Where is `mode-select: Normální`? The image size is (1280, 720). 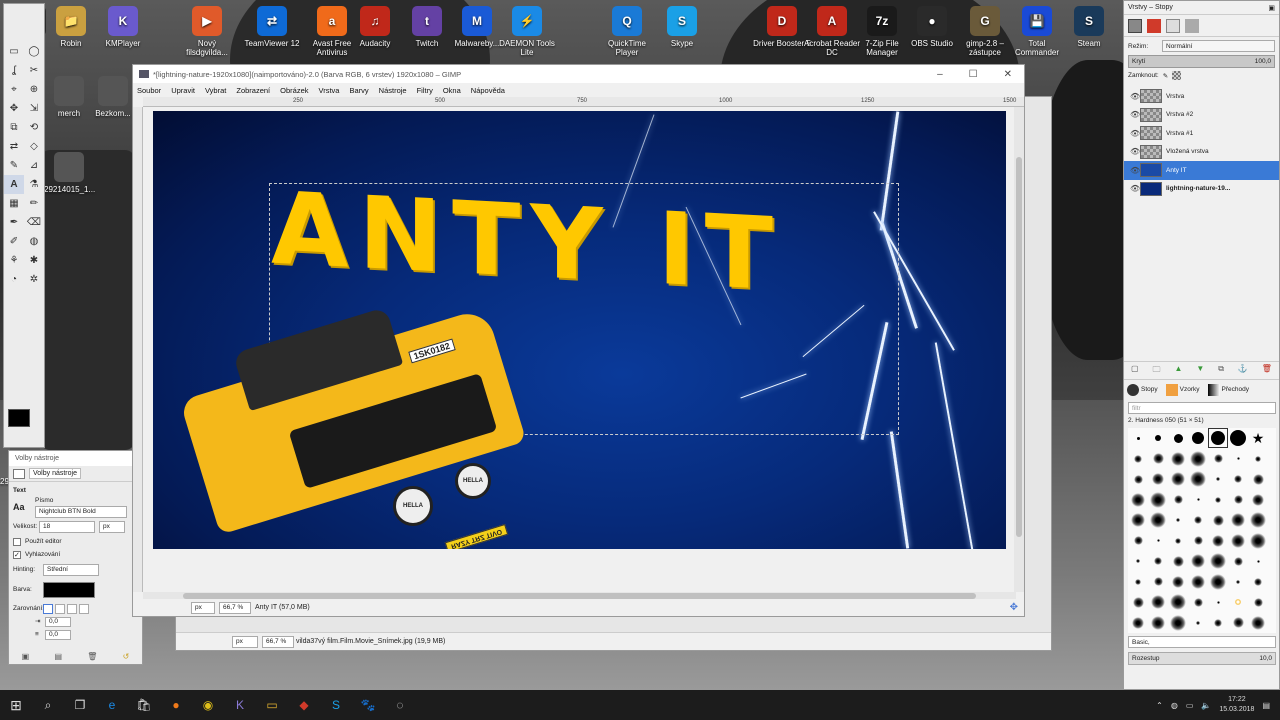
mode-select: Normální is located at coordinates (1218, 46).